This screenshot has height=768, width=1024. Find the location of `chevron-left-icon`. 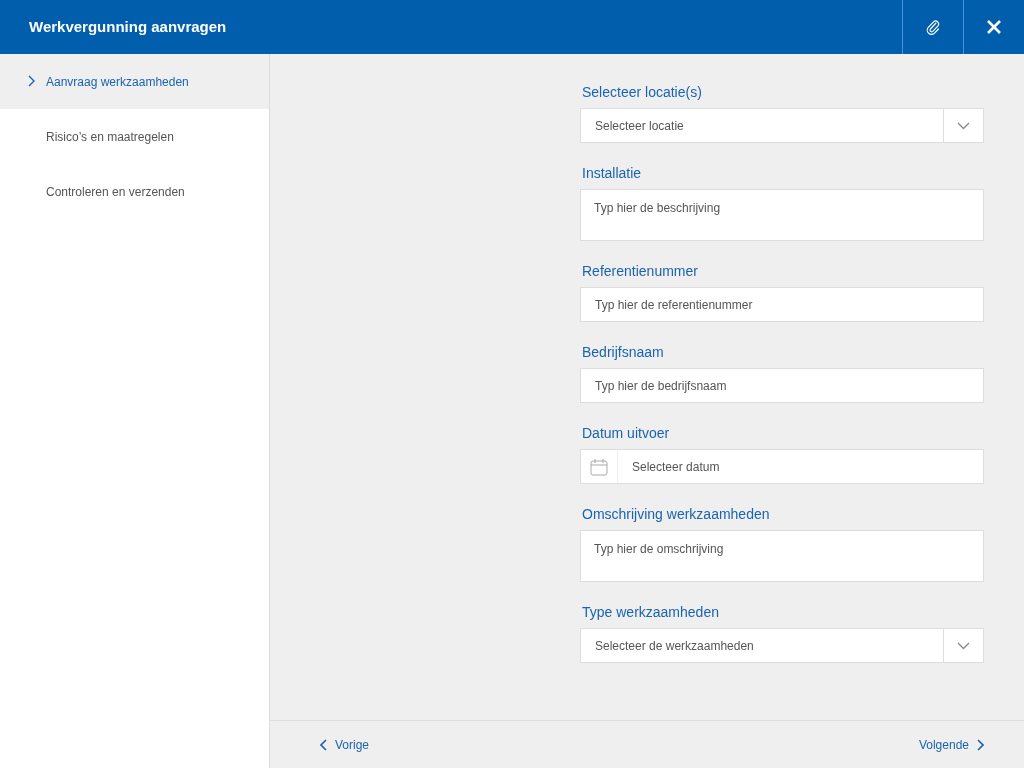

chevron-left-icon is located at coordinates (323, 744).